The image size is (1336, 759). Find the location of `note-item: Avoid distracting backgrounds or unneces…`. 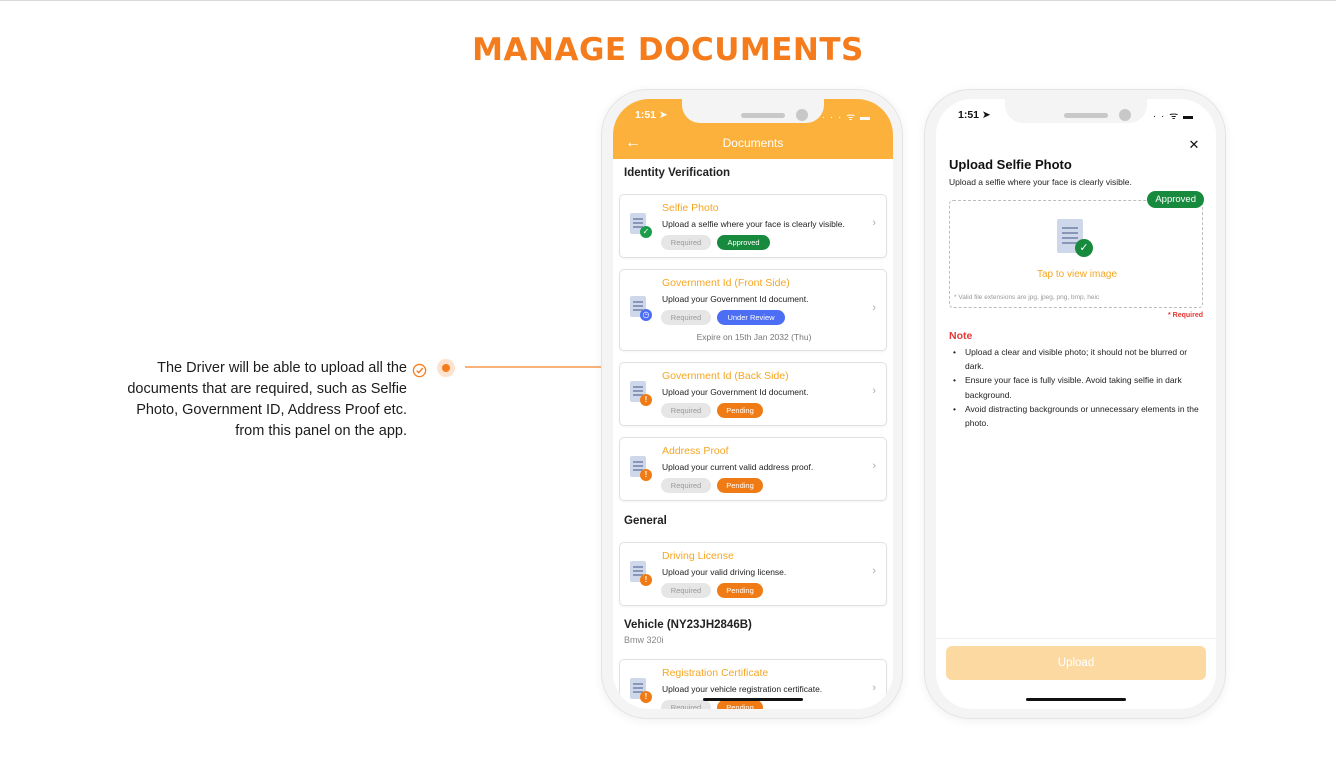

note-item: Avoid distracting backgrounds or unneces… is located at coordinates (1076, 416).